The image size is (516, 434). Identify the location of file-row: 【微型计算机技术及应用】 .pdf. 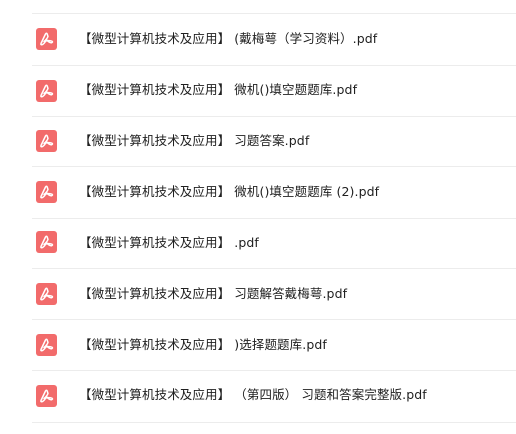
(258, 244).